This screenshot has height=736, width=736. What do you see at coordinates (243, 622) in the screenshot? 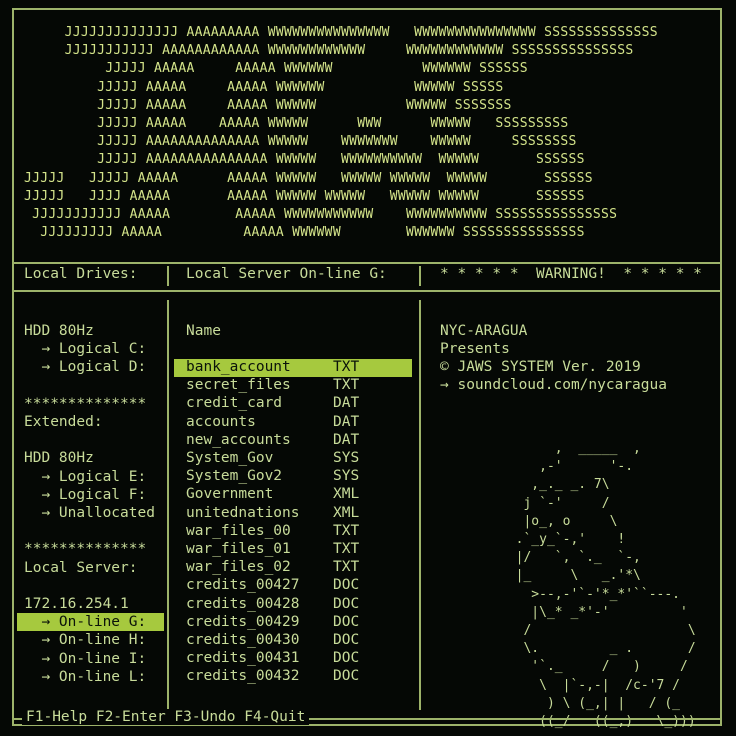
I see `file-name: credits_00429` at bounding box center [243, 622].